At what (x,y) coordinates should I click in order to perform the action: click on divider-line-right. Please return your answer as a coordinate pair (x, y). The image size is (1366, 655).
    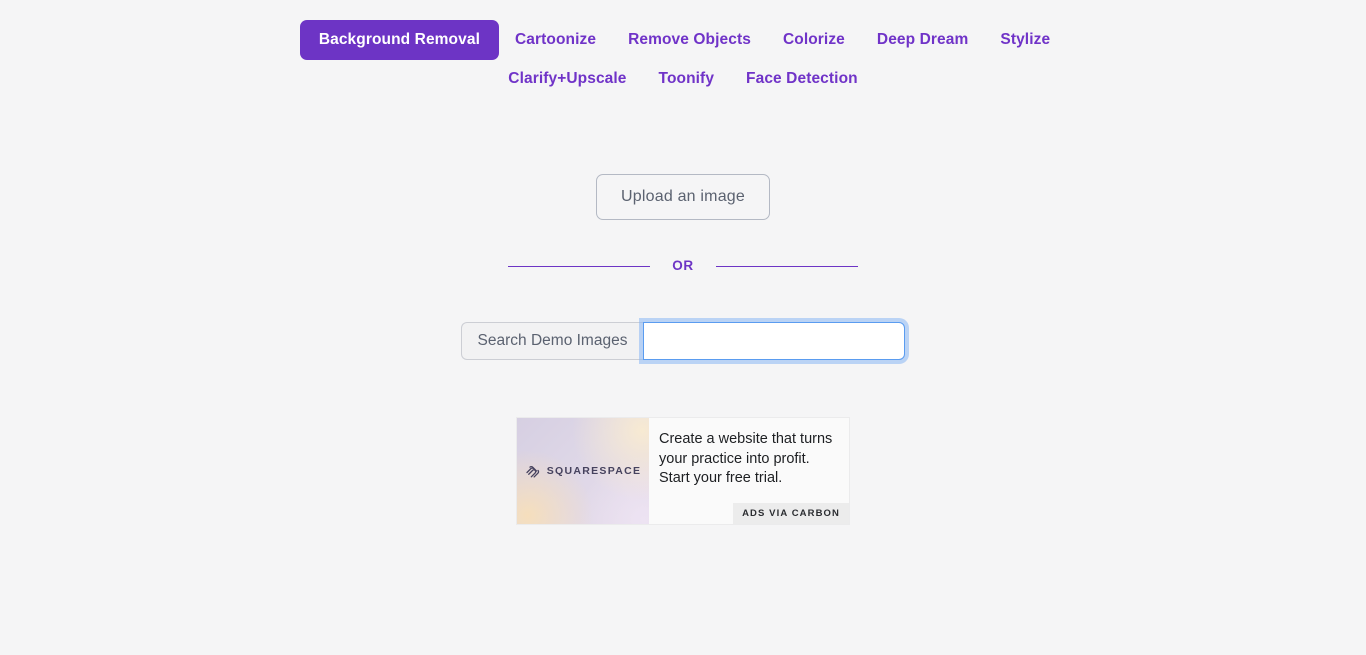
    Looking at the image, I should click on (786, 266).